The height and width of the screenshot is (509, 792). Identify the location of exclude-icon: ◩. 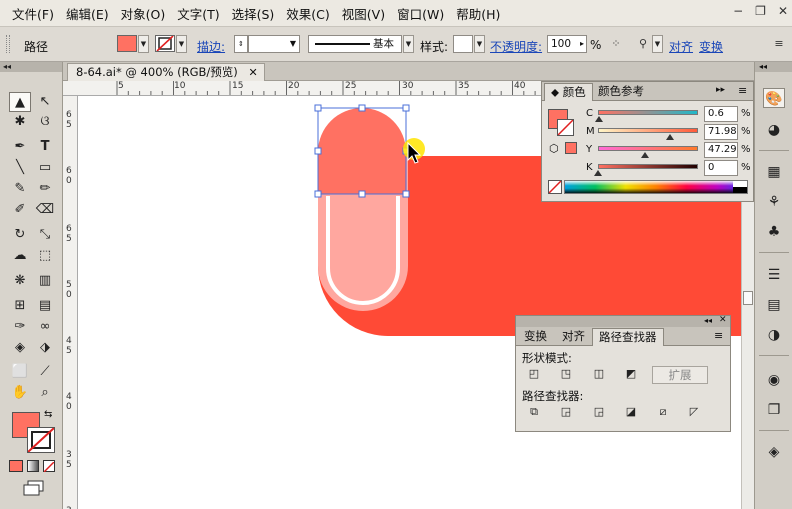
(631, 374).